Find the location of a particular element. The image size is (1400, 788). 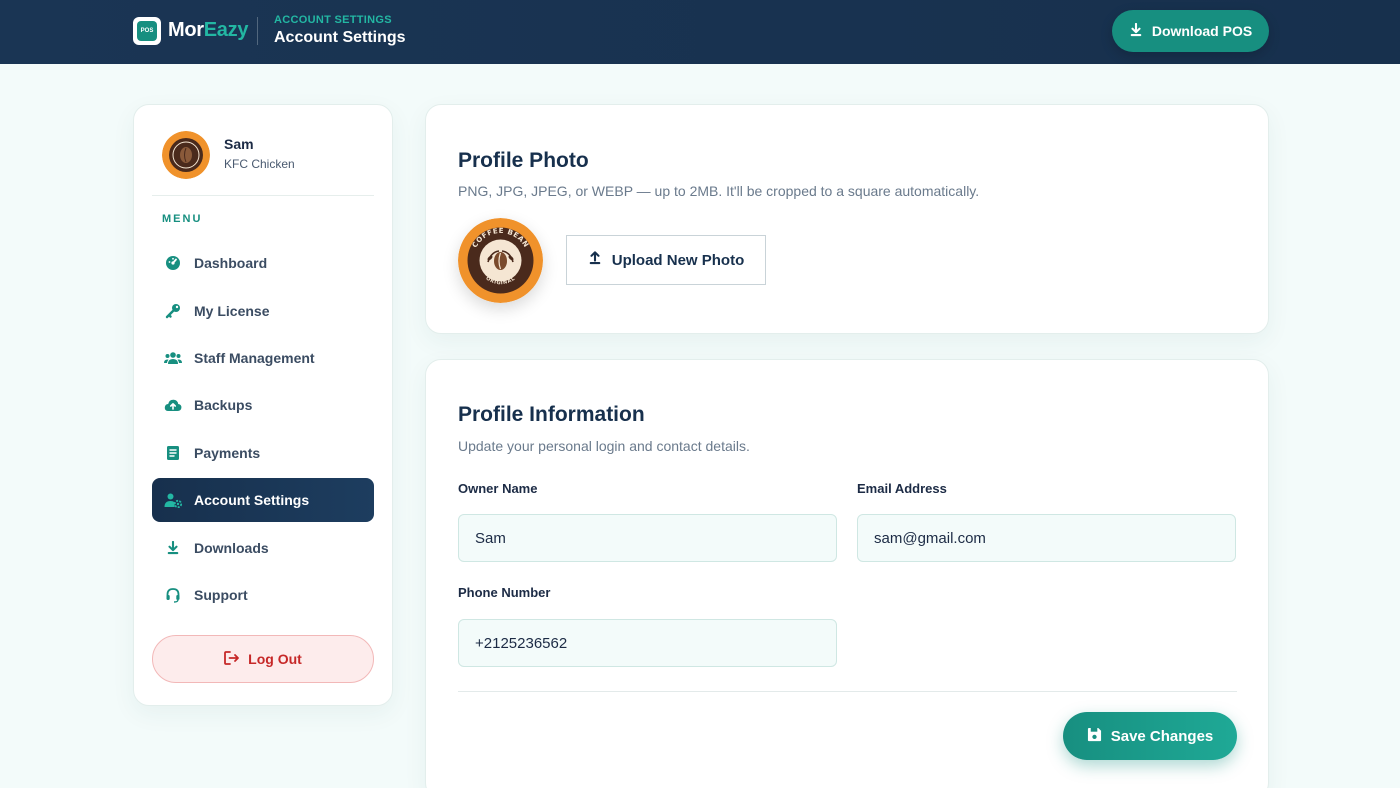

brand-name-part1: Mor is located at coordinates (186, 30).